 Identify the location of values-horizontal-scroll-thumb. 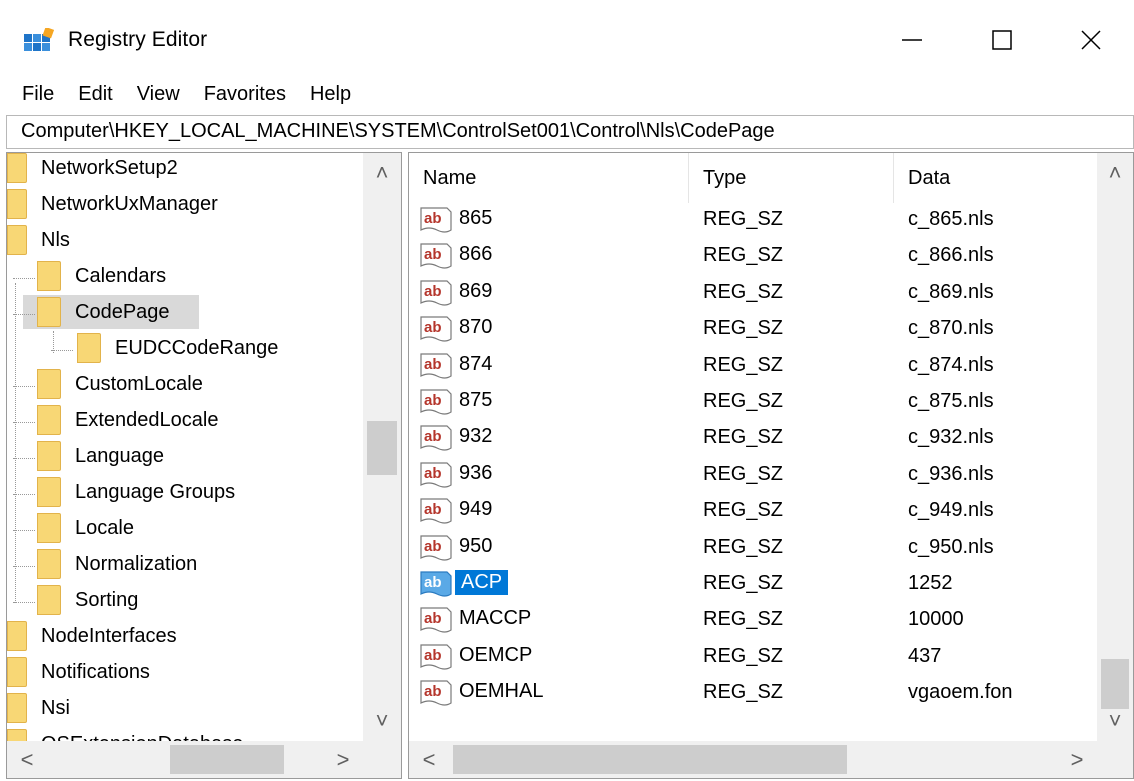
(650, 759).